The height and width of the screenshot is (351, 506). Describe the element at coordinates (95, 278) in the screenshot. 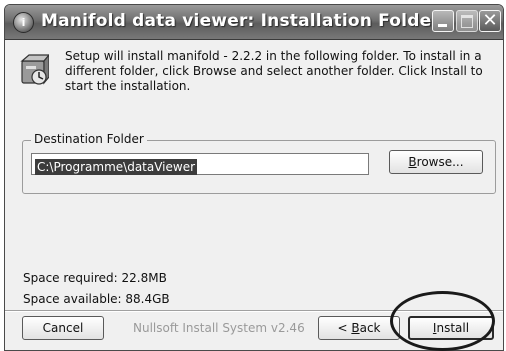

I see `space-required: Space required: 22.8MB` at that location.